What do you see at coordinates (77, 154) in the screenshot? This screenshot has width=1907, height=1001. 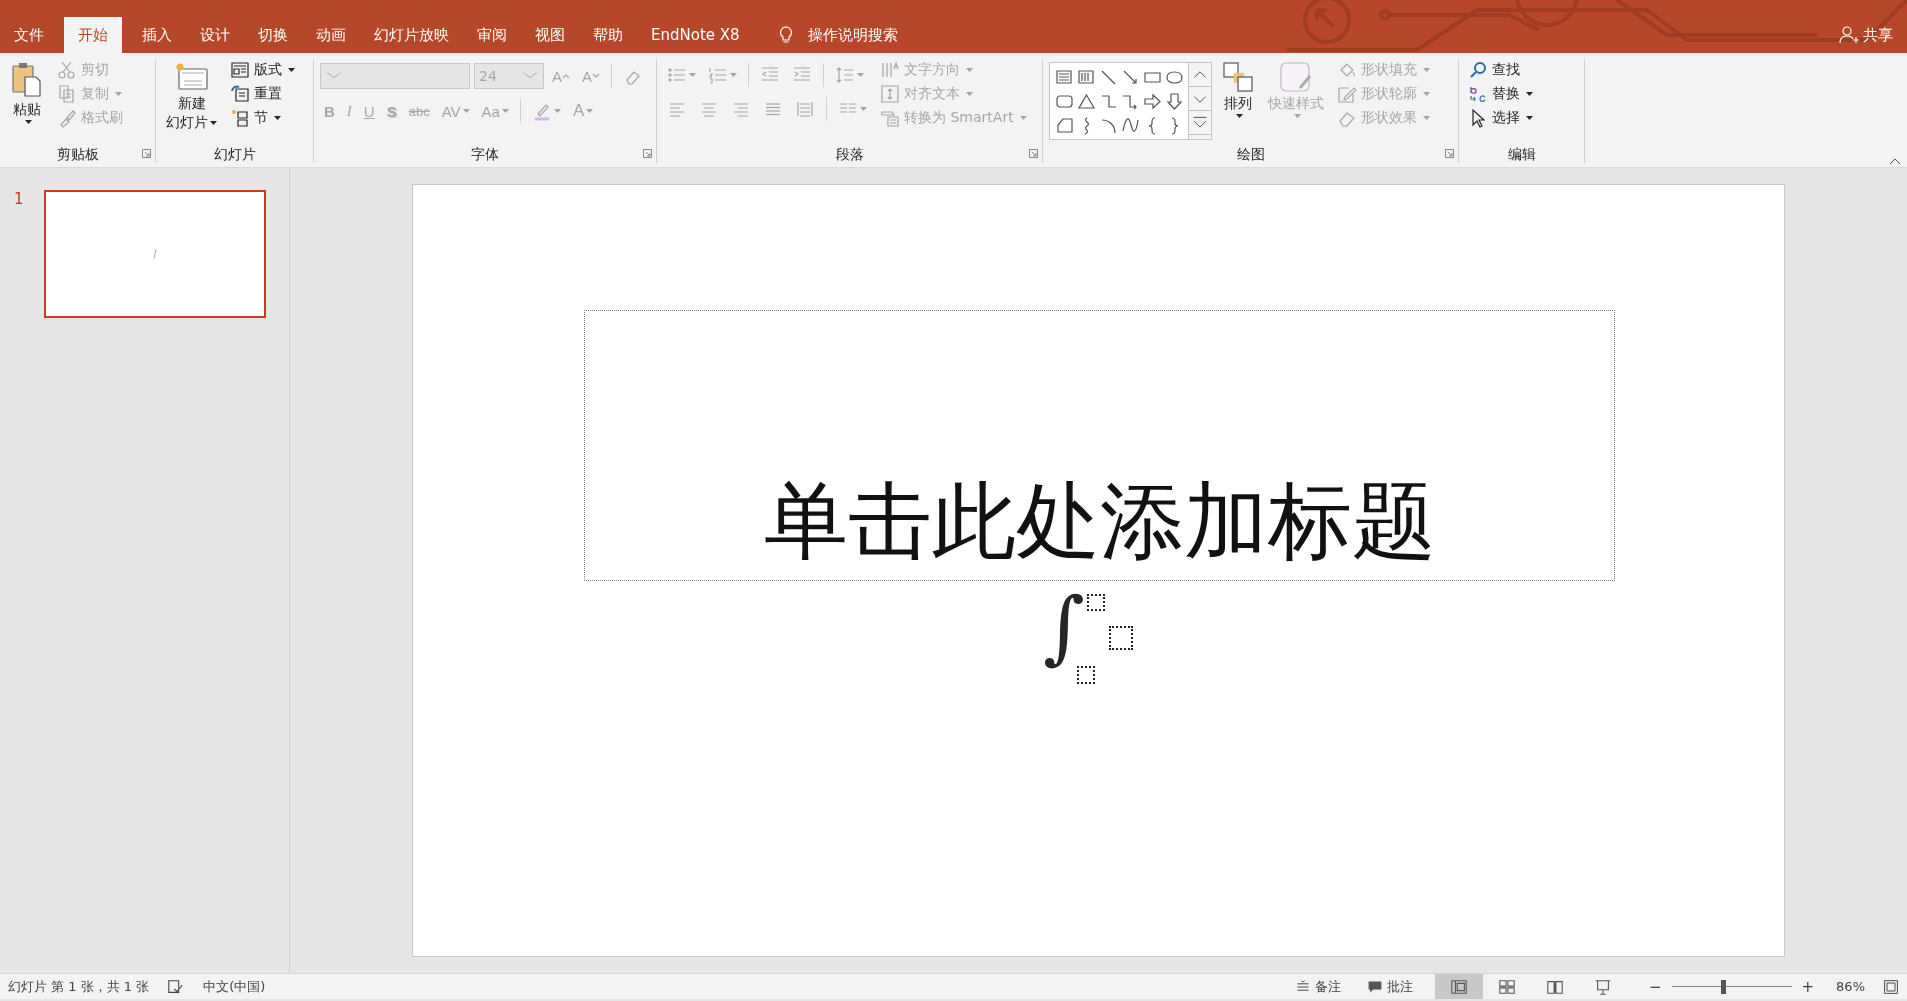 I see `group-label: 剪贴板` at bounding box center [77, 154].